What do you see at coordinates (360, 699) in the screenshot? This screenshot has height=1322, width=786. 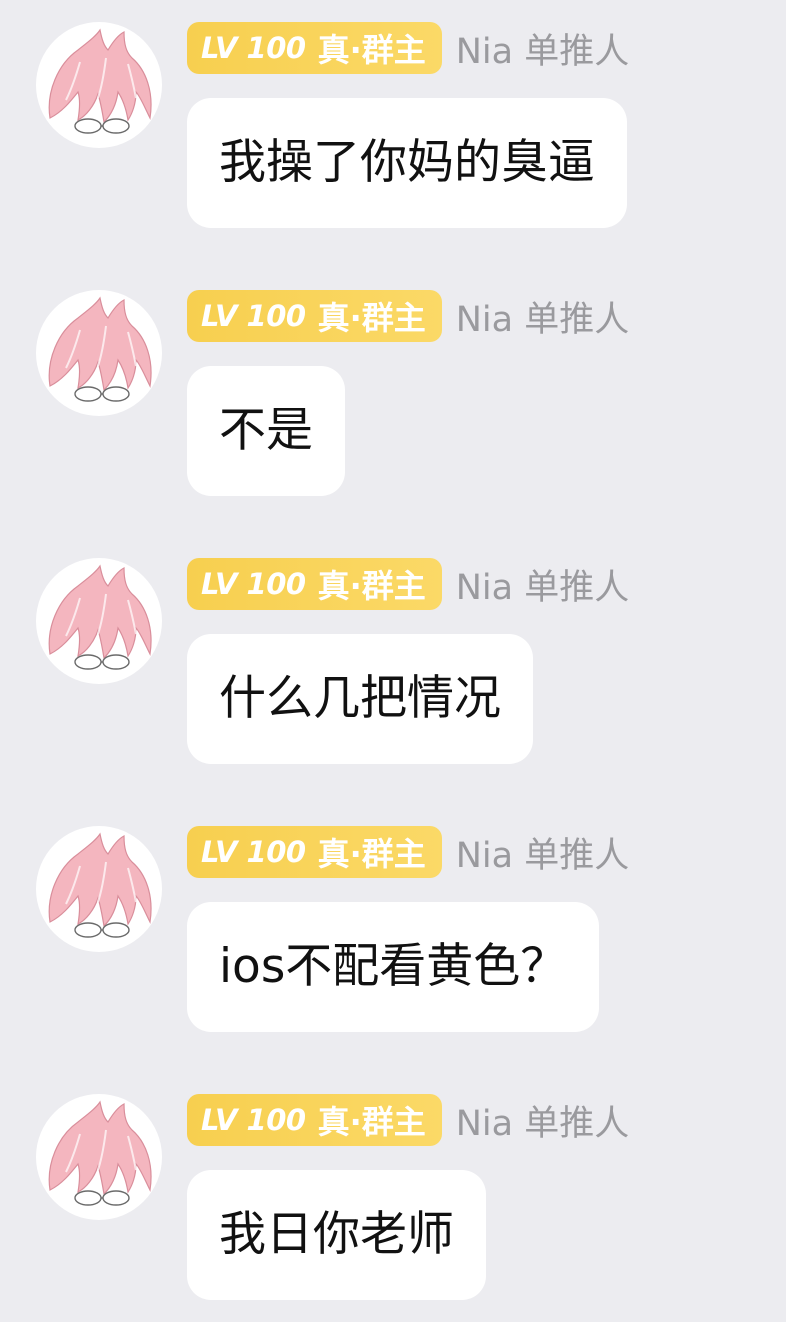 I see `message-bubble: 什么几把情况` at bounding box center [360, 699].